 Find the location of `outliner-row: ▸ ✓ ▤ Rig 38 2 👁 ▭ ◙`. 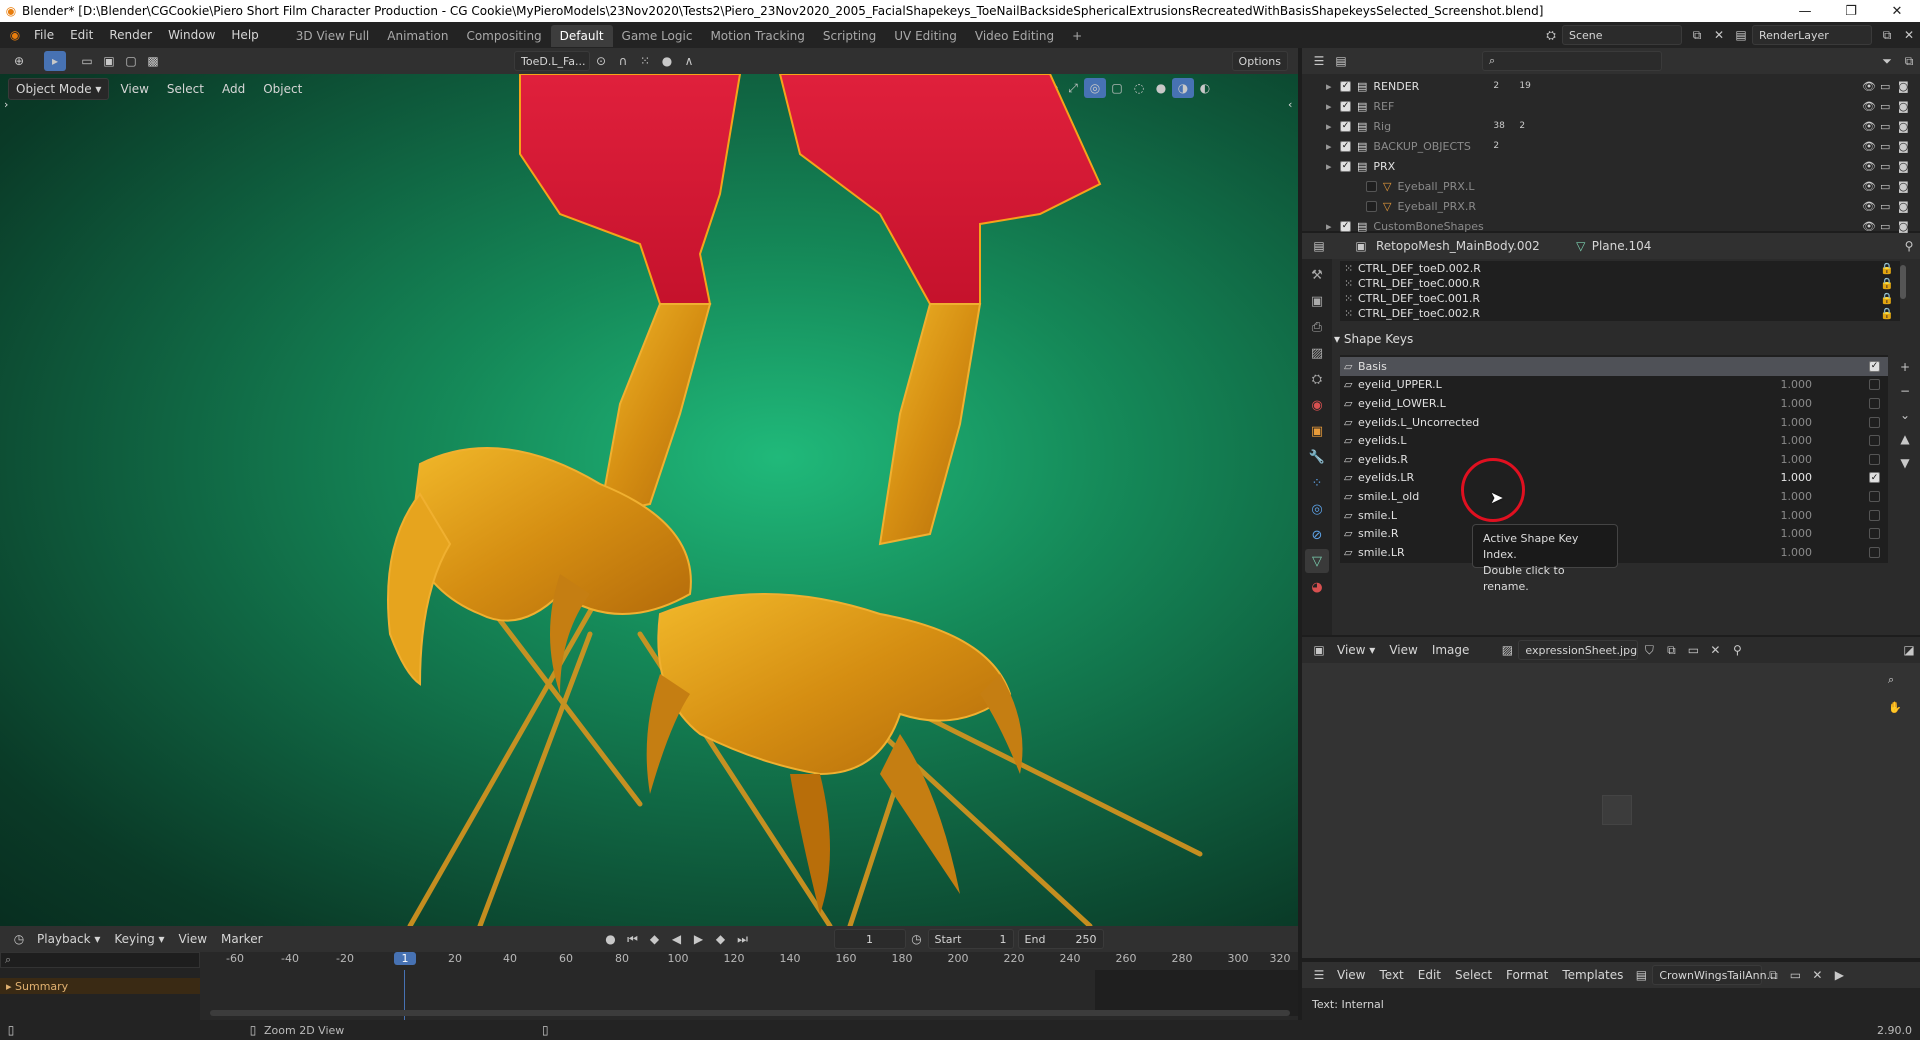

outliner-row: ▸ ✓ ▤ Rig 38 2 👁 ▭ ◙ is located at coordinates (1623, 126).